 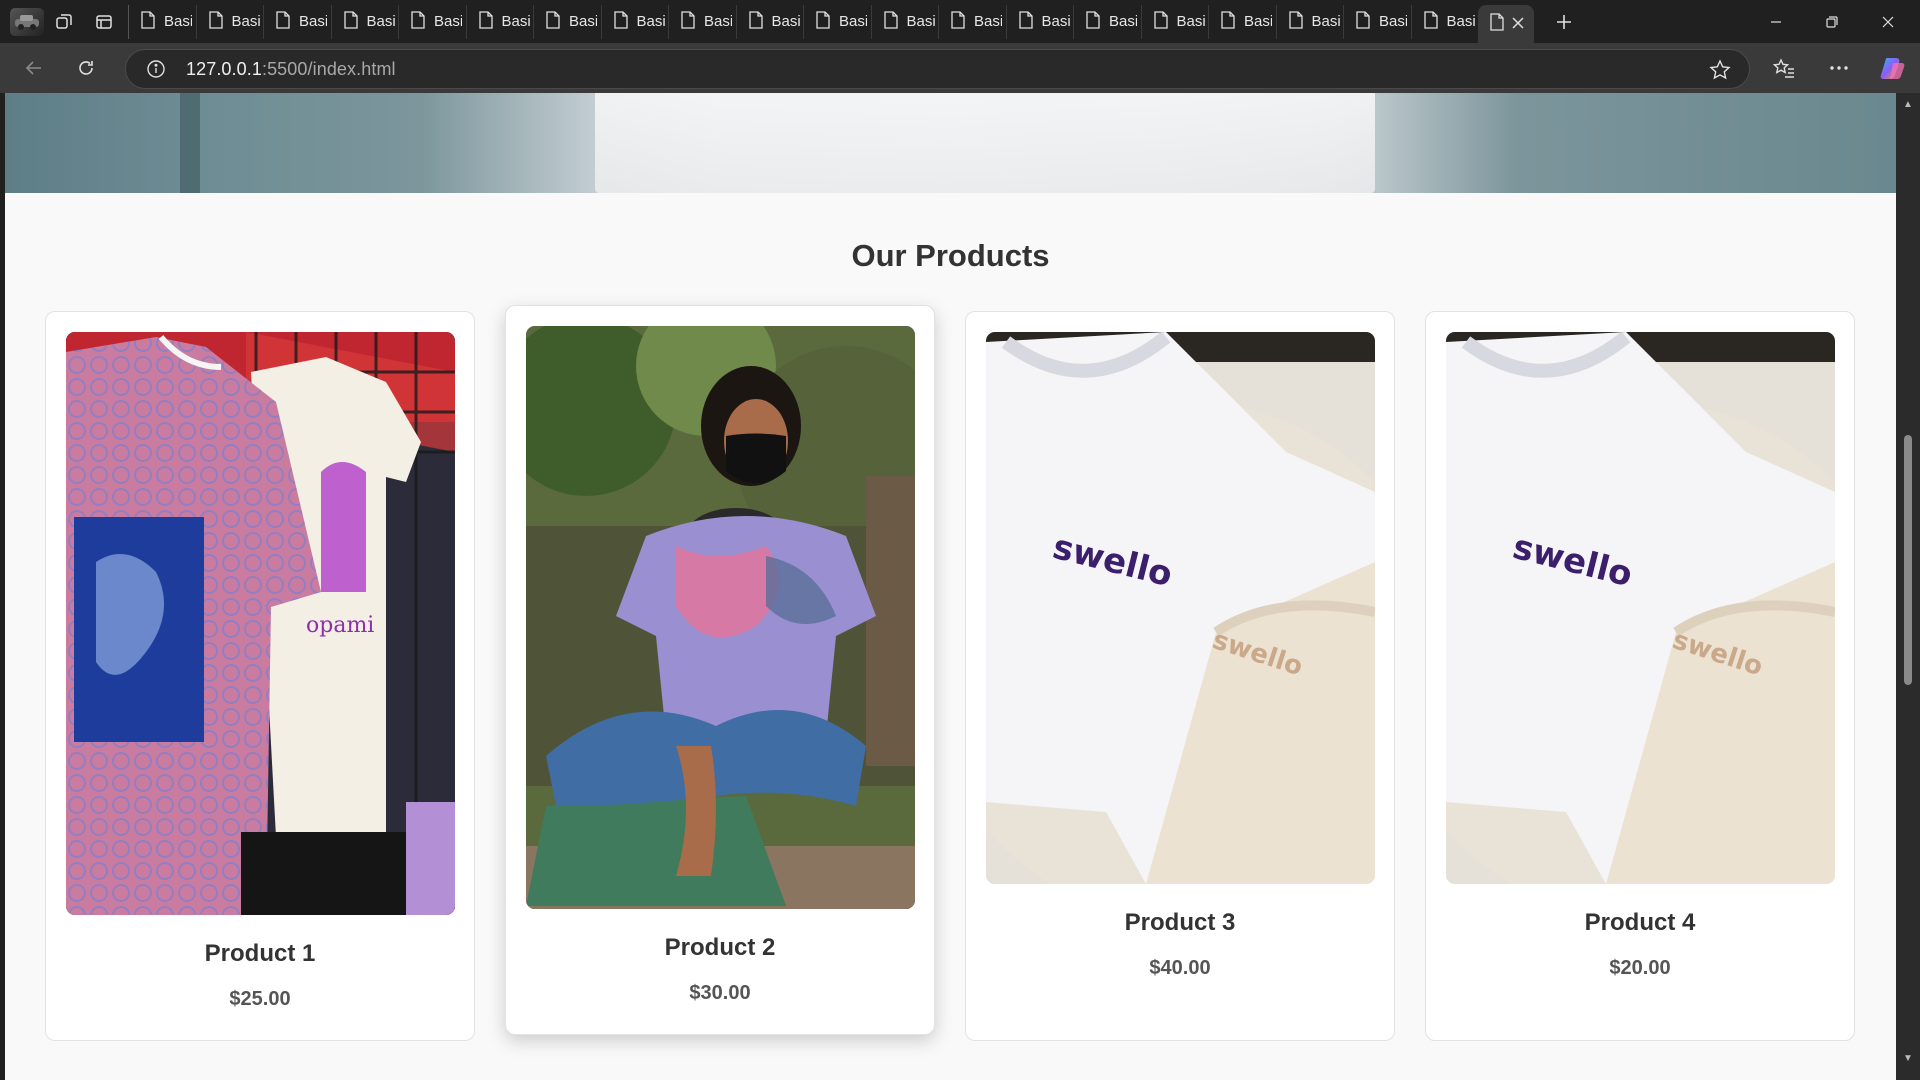 I want to click on close-window-button, so click(x=1888, y=21).